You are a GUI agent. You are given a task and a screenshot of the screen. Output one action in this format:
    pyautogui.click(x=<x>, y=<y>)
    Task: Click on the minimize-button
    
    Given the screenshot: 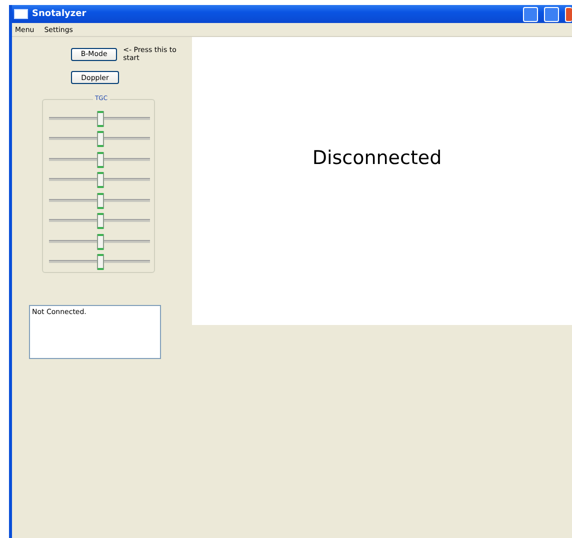 What is the action you would take?
    pyautogui.click(x=530, y=14)
    